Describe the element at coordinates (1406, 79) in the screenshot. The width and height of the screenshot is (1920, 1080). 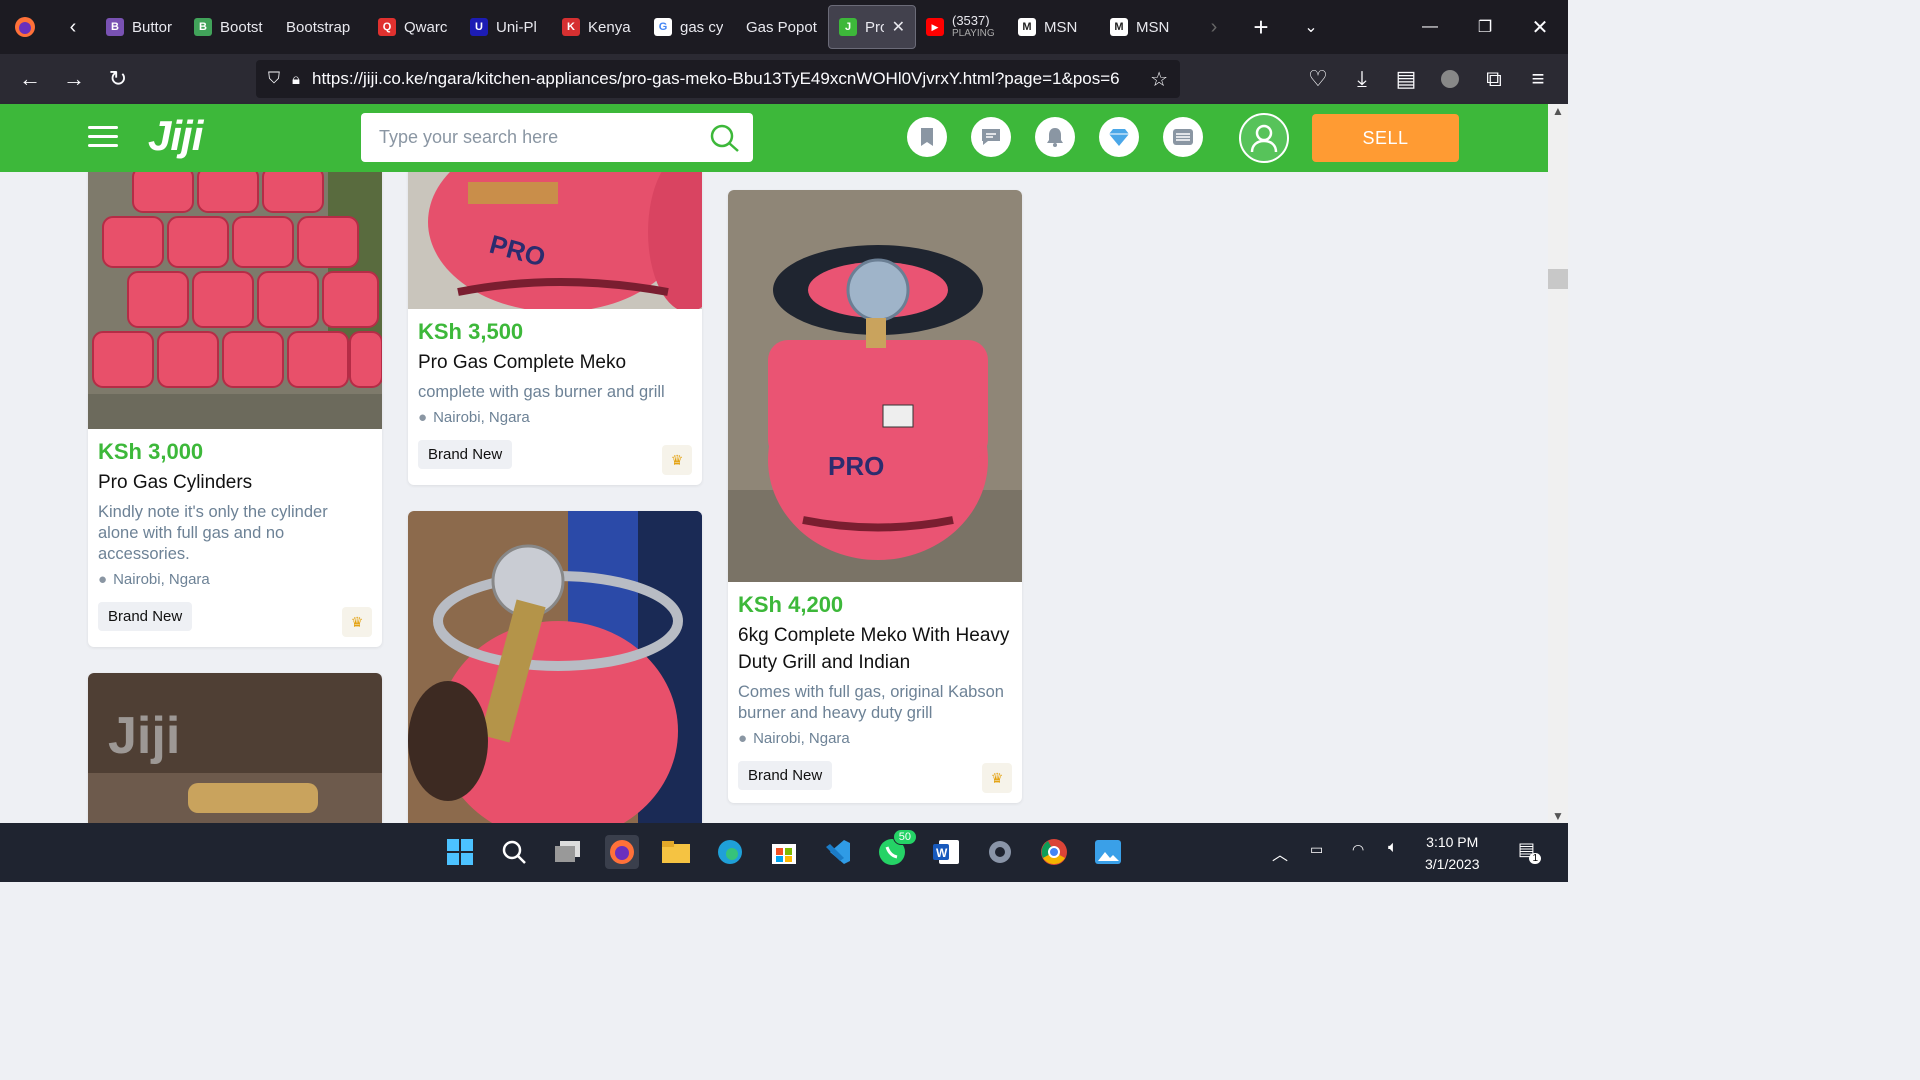
I see `synced-tabs-icon: ▤` at that location.